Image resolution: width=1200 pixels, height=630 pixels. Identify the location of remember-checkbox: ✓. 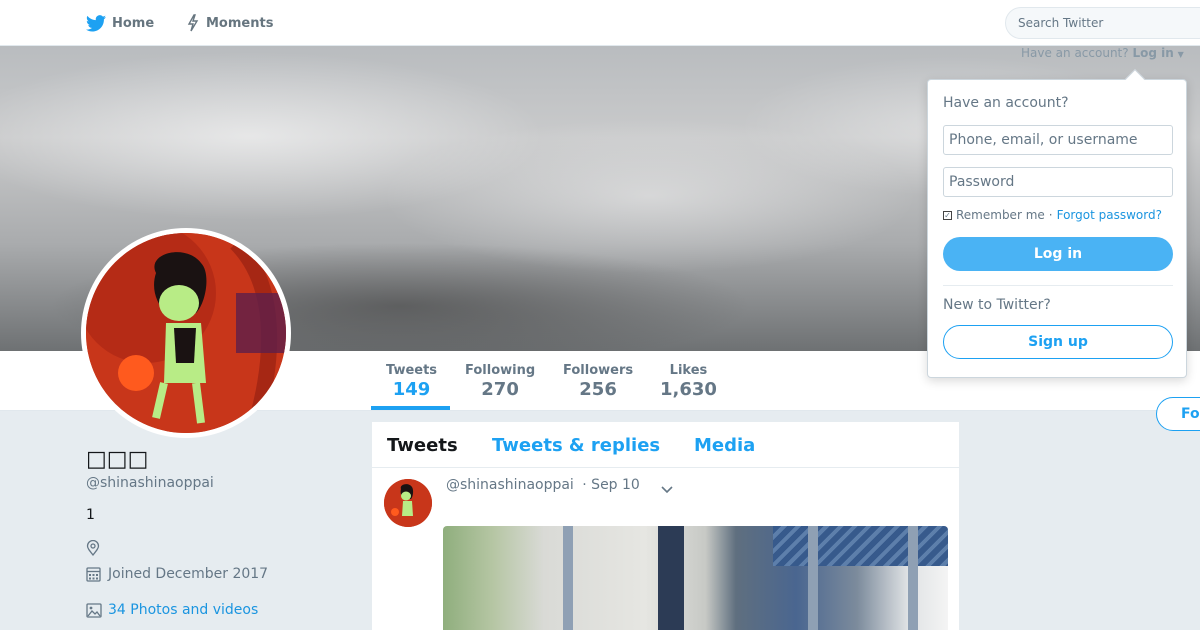
(947, 215).